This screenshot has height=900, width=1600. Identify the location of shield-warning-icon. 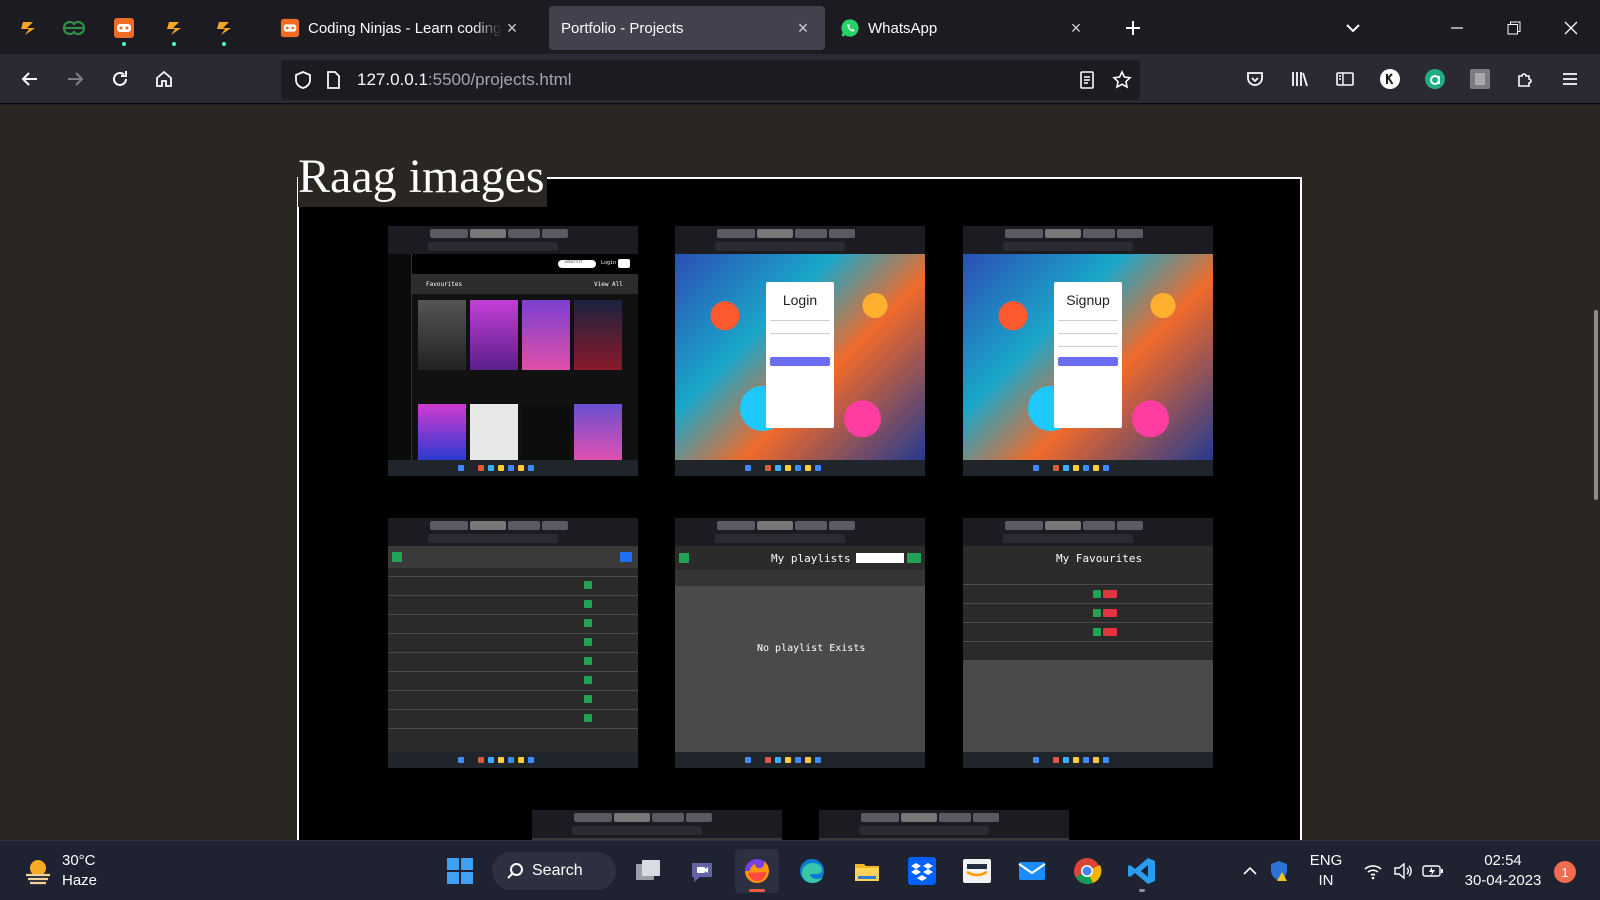
(1279, 871).